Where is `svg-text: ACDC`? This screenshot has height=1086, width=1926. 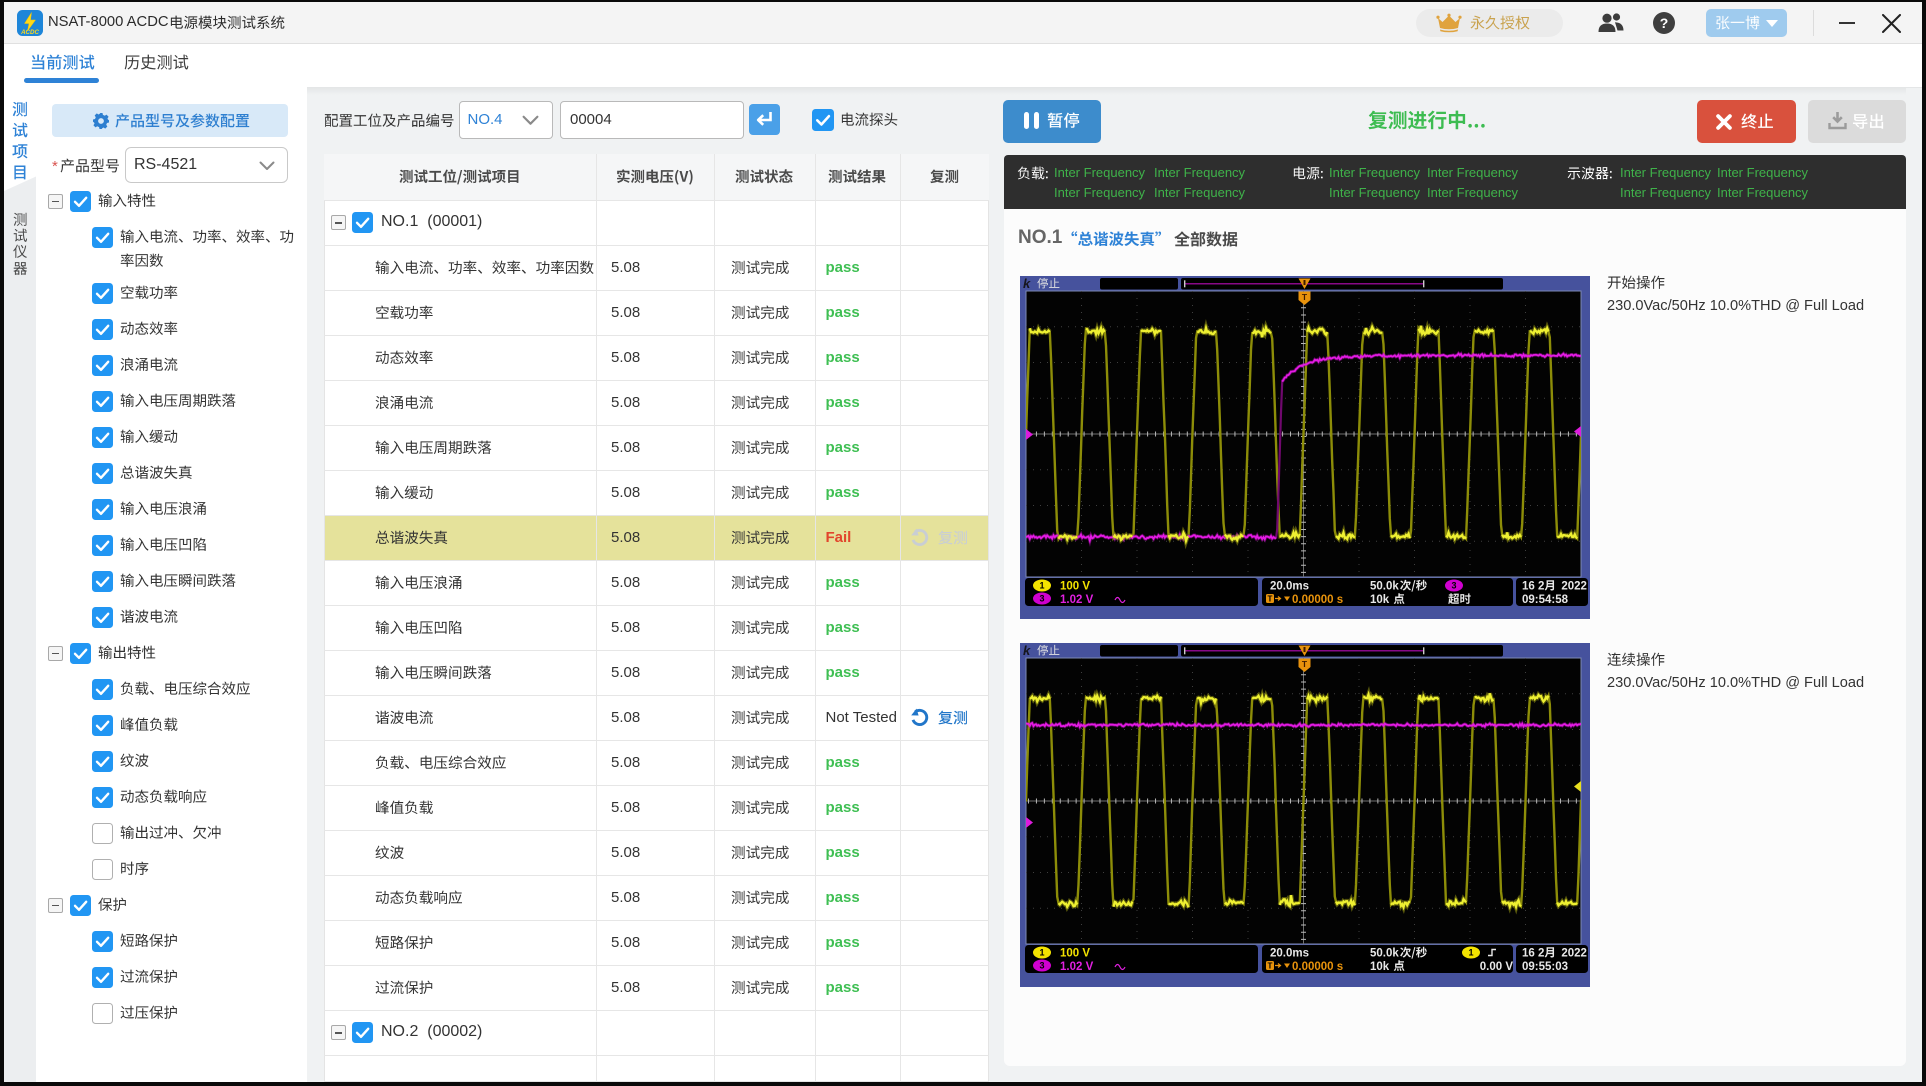 svg-text: ACDC is located at coordinates (29, 32).